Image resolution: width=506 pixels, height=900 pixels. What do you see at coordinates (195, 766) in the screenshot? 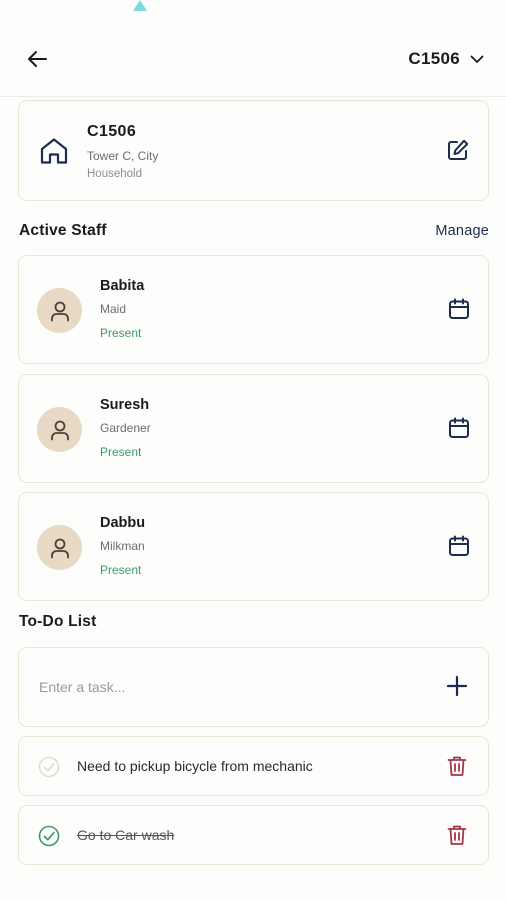
I see `todo-text: Need to pickup bicycle from mechanic` at bounding box center [195, 766].